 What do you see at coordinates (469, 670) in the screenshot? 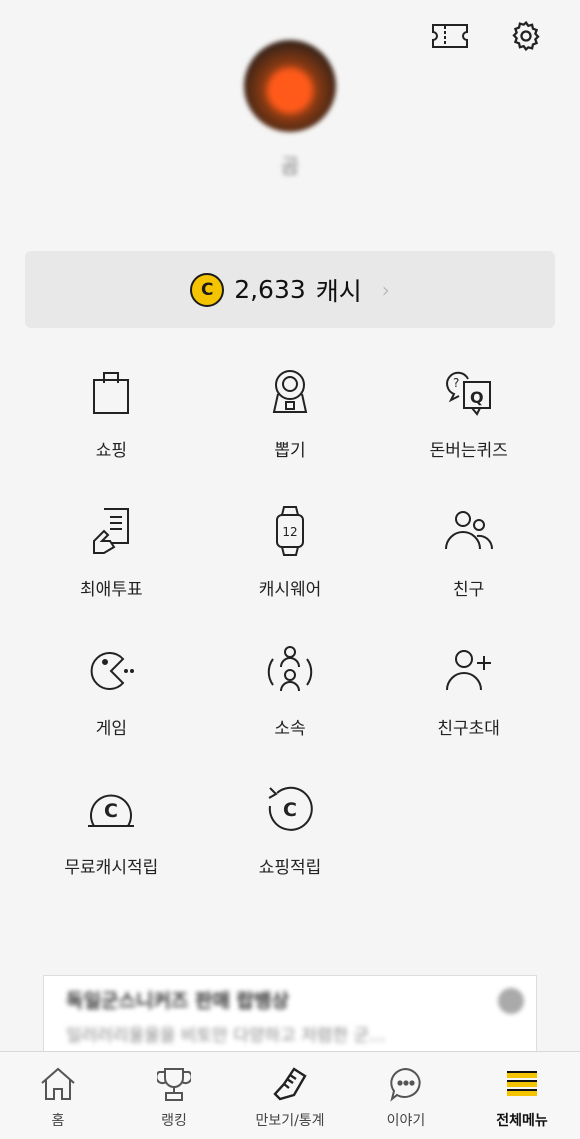
I see `invite-friend-icon` at bounding box center [469, 670].